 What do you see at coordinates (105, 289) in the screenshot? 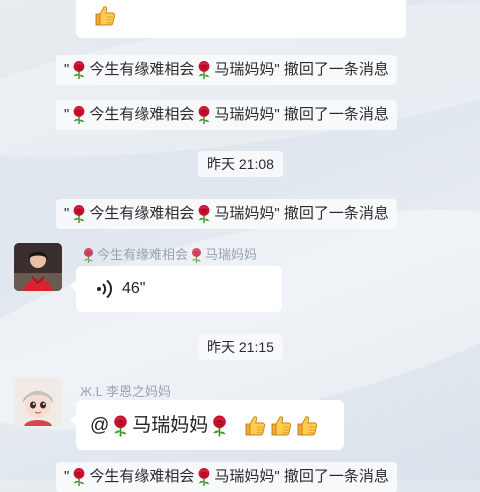
I see `voice-wave-icon` at bounding box center [105, 289].